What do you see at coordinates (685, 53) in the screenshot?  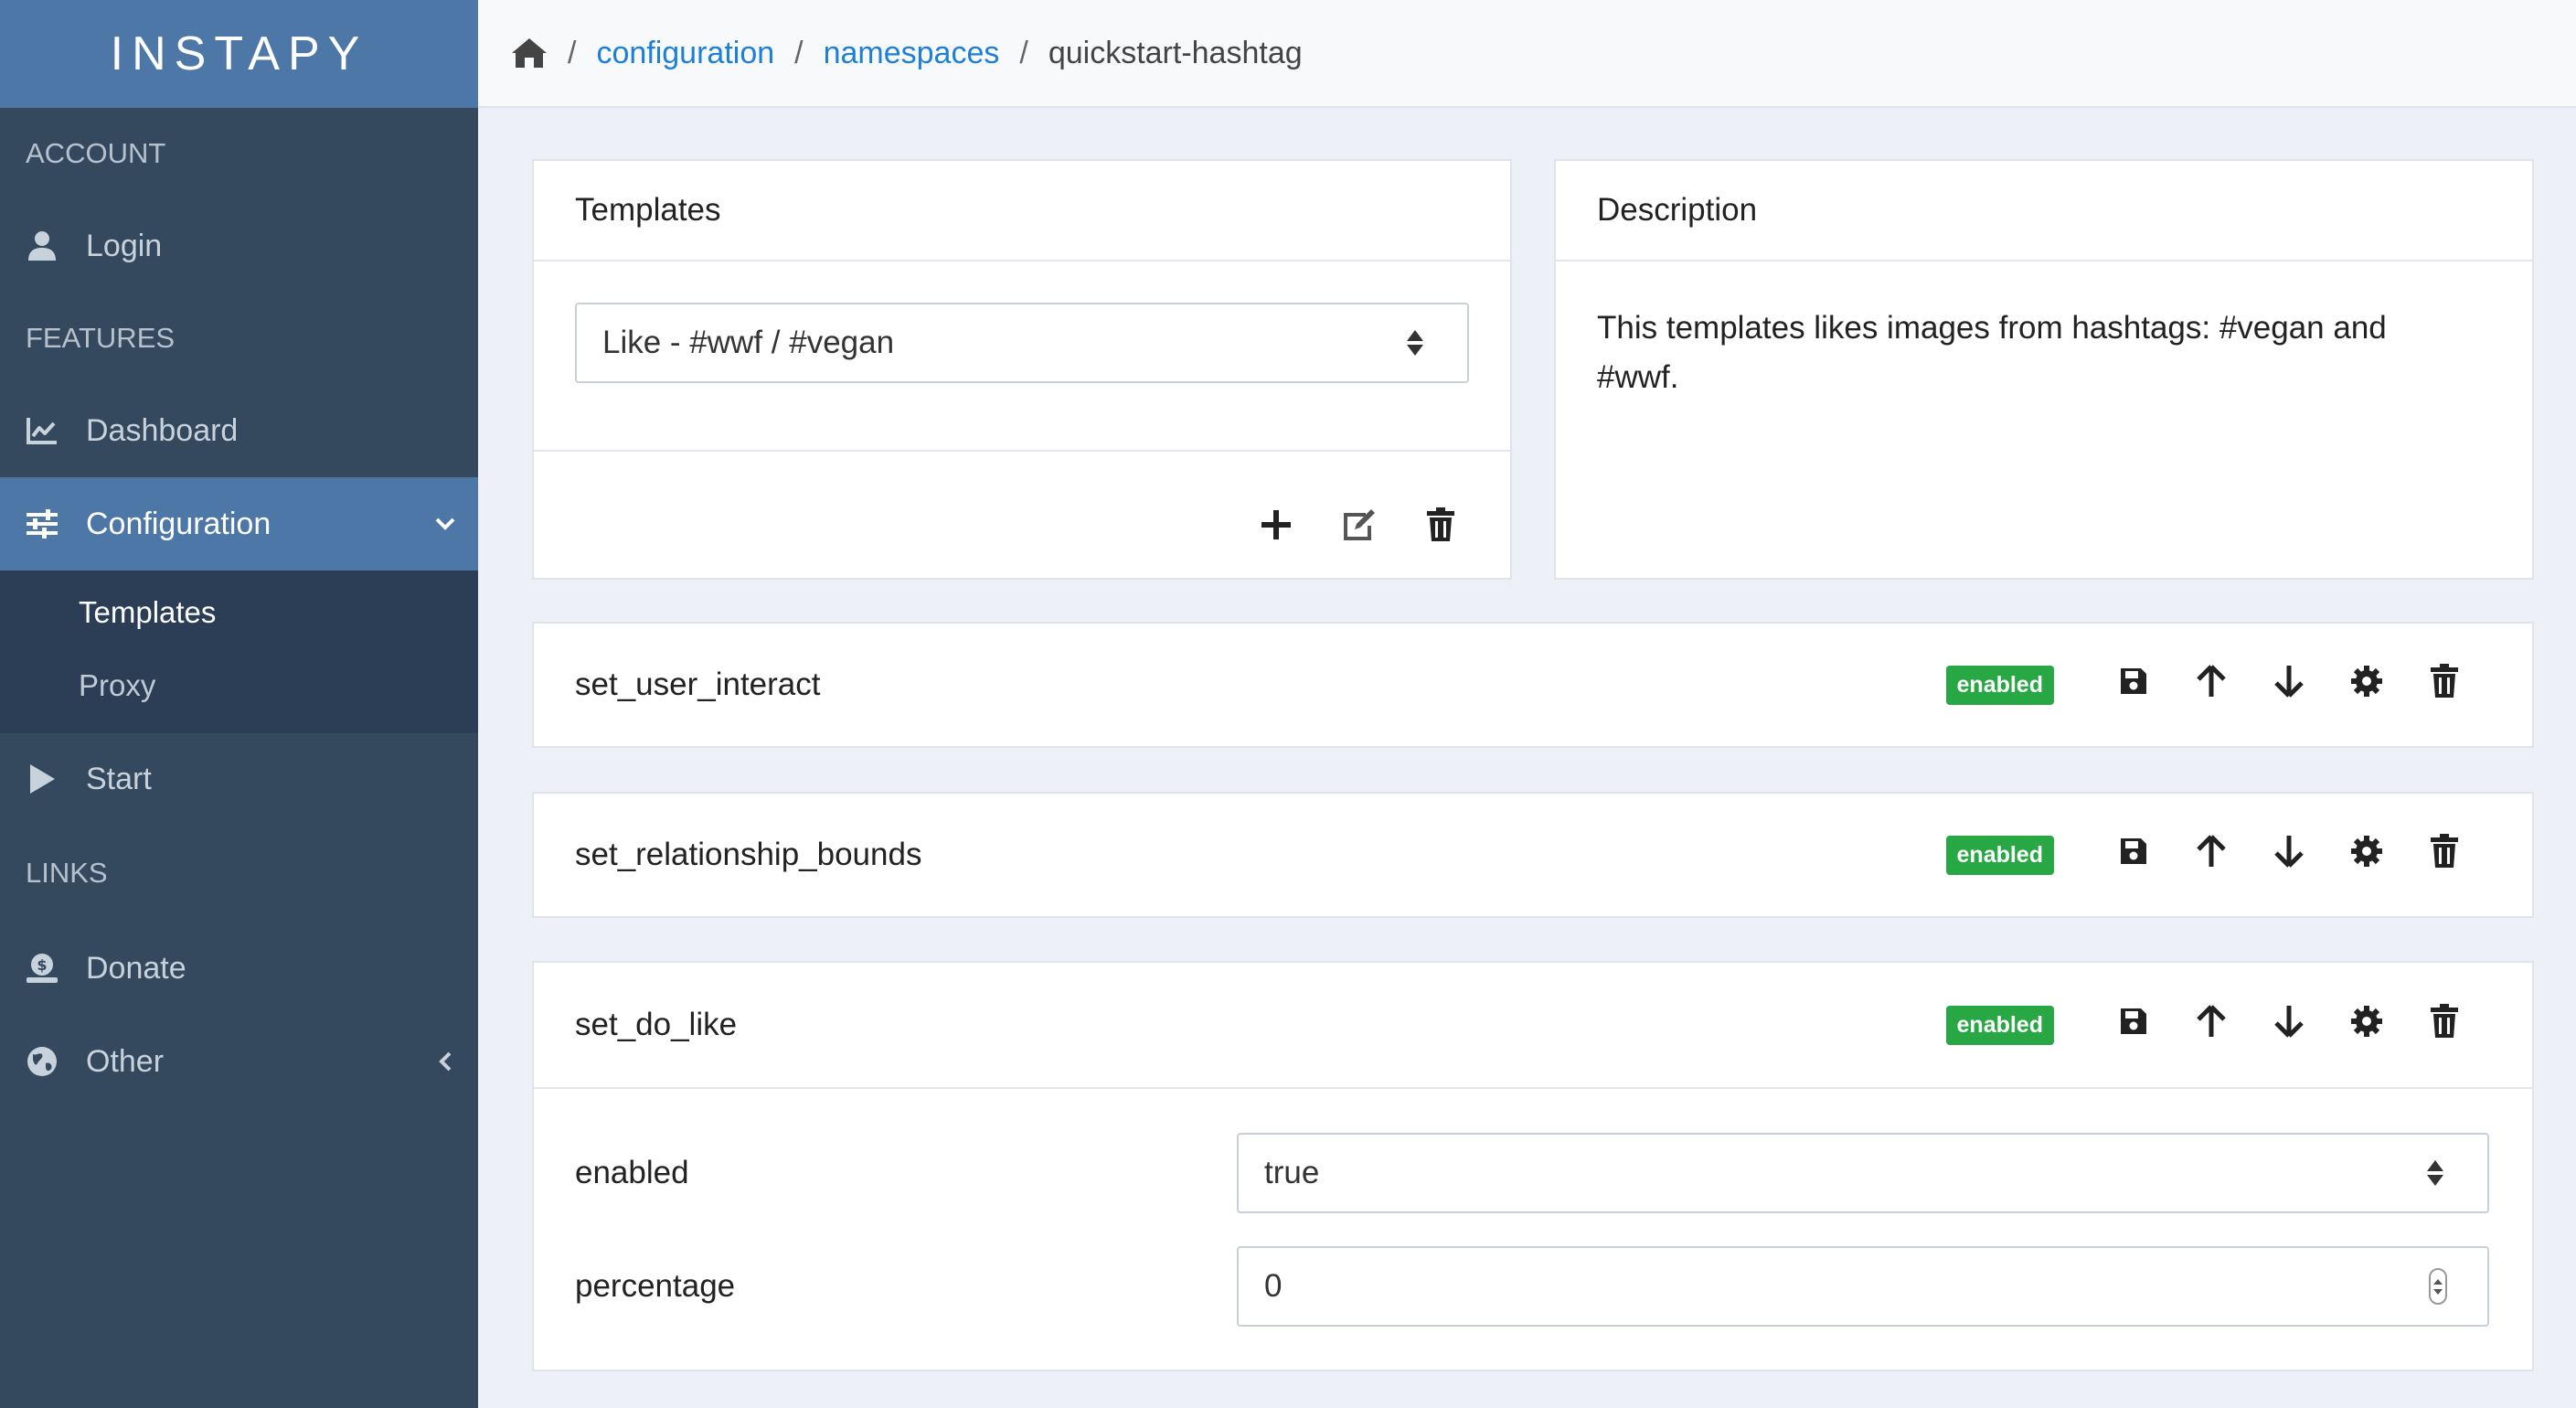 I see `breadcrumb-link-configuration: configuration` at bounding box center [685, 53].